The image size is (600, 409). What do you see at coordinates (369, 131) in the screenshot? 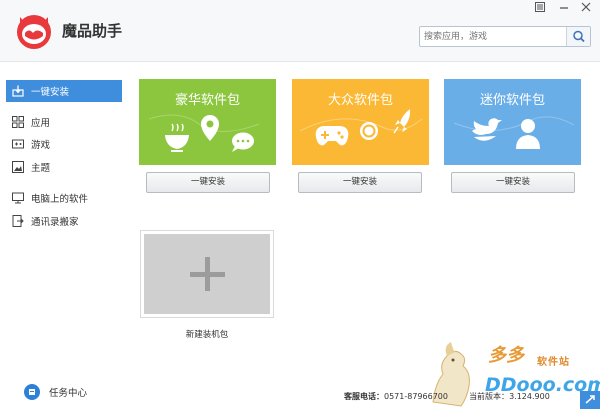
I see `coin-icon` at bounding box center [369, 131].